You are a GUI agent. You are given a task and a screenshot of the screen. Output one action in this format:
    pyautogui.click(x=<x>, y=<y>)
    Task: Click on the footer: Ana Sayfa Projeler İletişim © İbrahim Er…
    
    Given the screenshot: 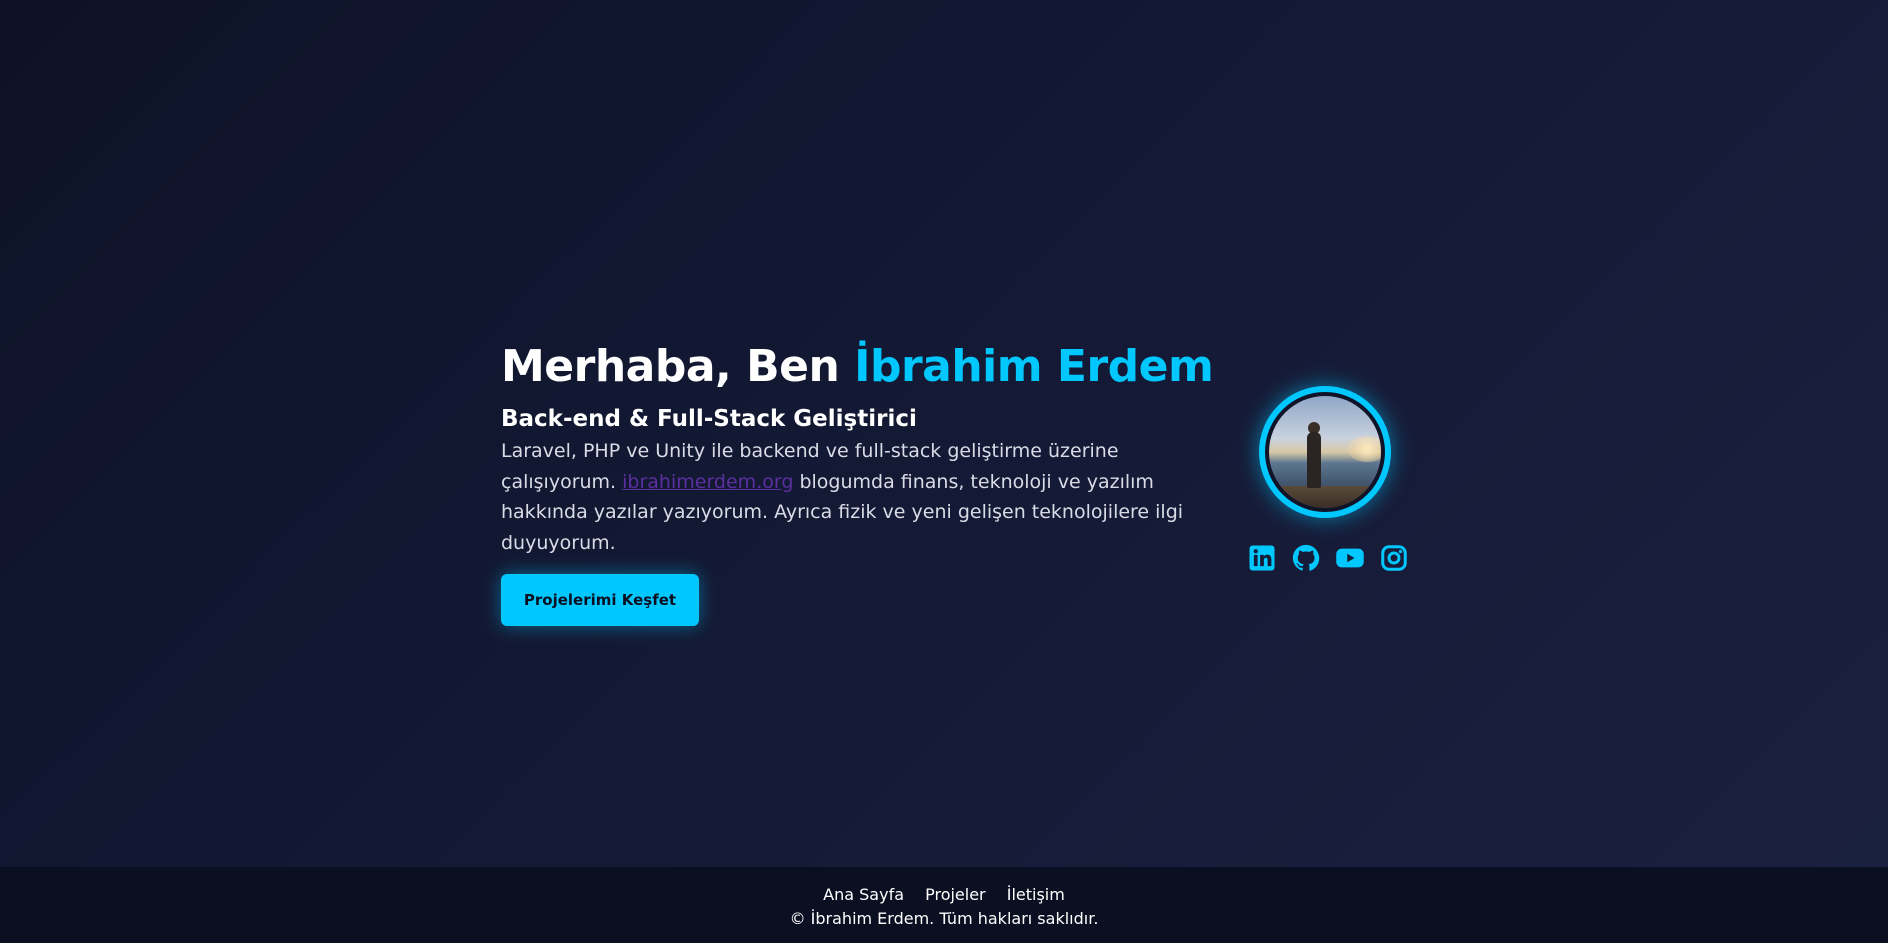 What is the action you would take?
    pyautogui.click(x=944, y=905)
    